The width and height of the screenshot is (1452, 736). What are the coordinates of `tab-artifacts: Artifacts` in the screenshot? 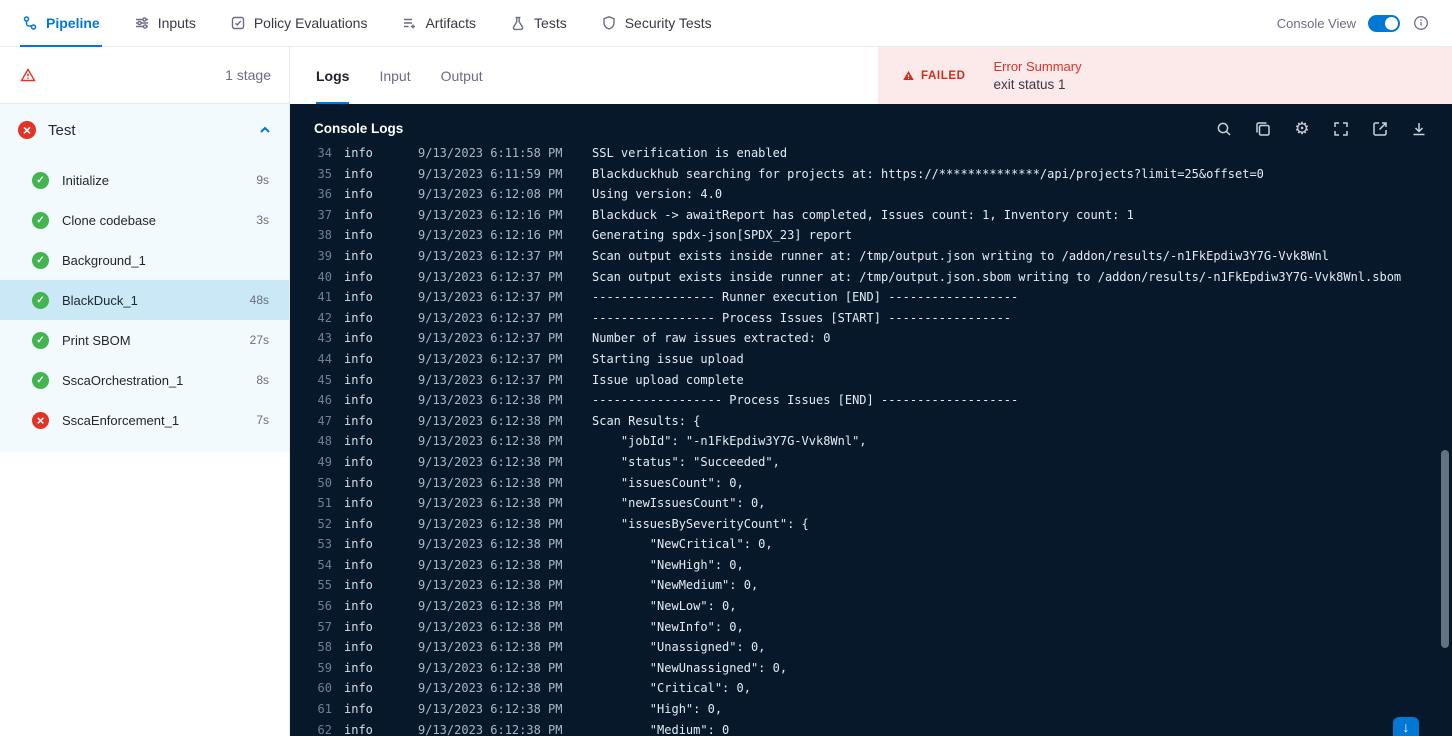 It's located at (438, 23).